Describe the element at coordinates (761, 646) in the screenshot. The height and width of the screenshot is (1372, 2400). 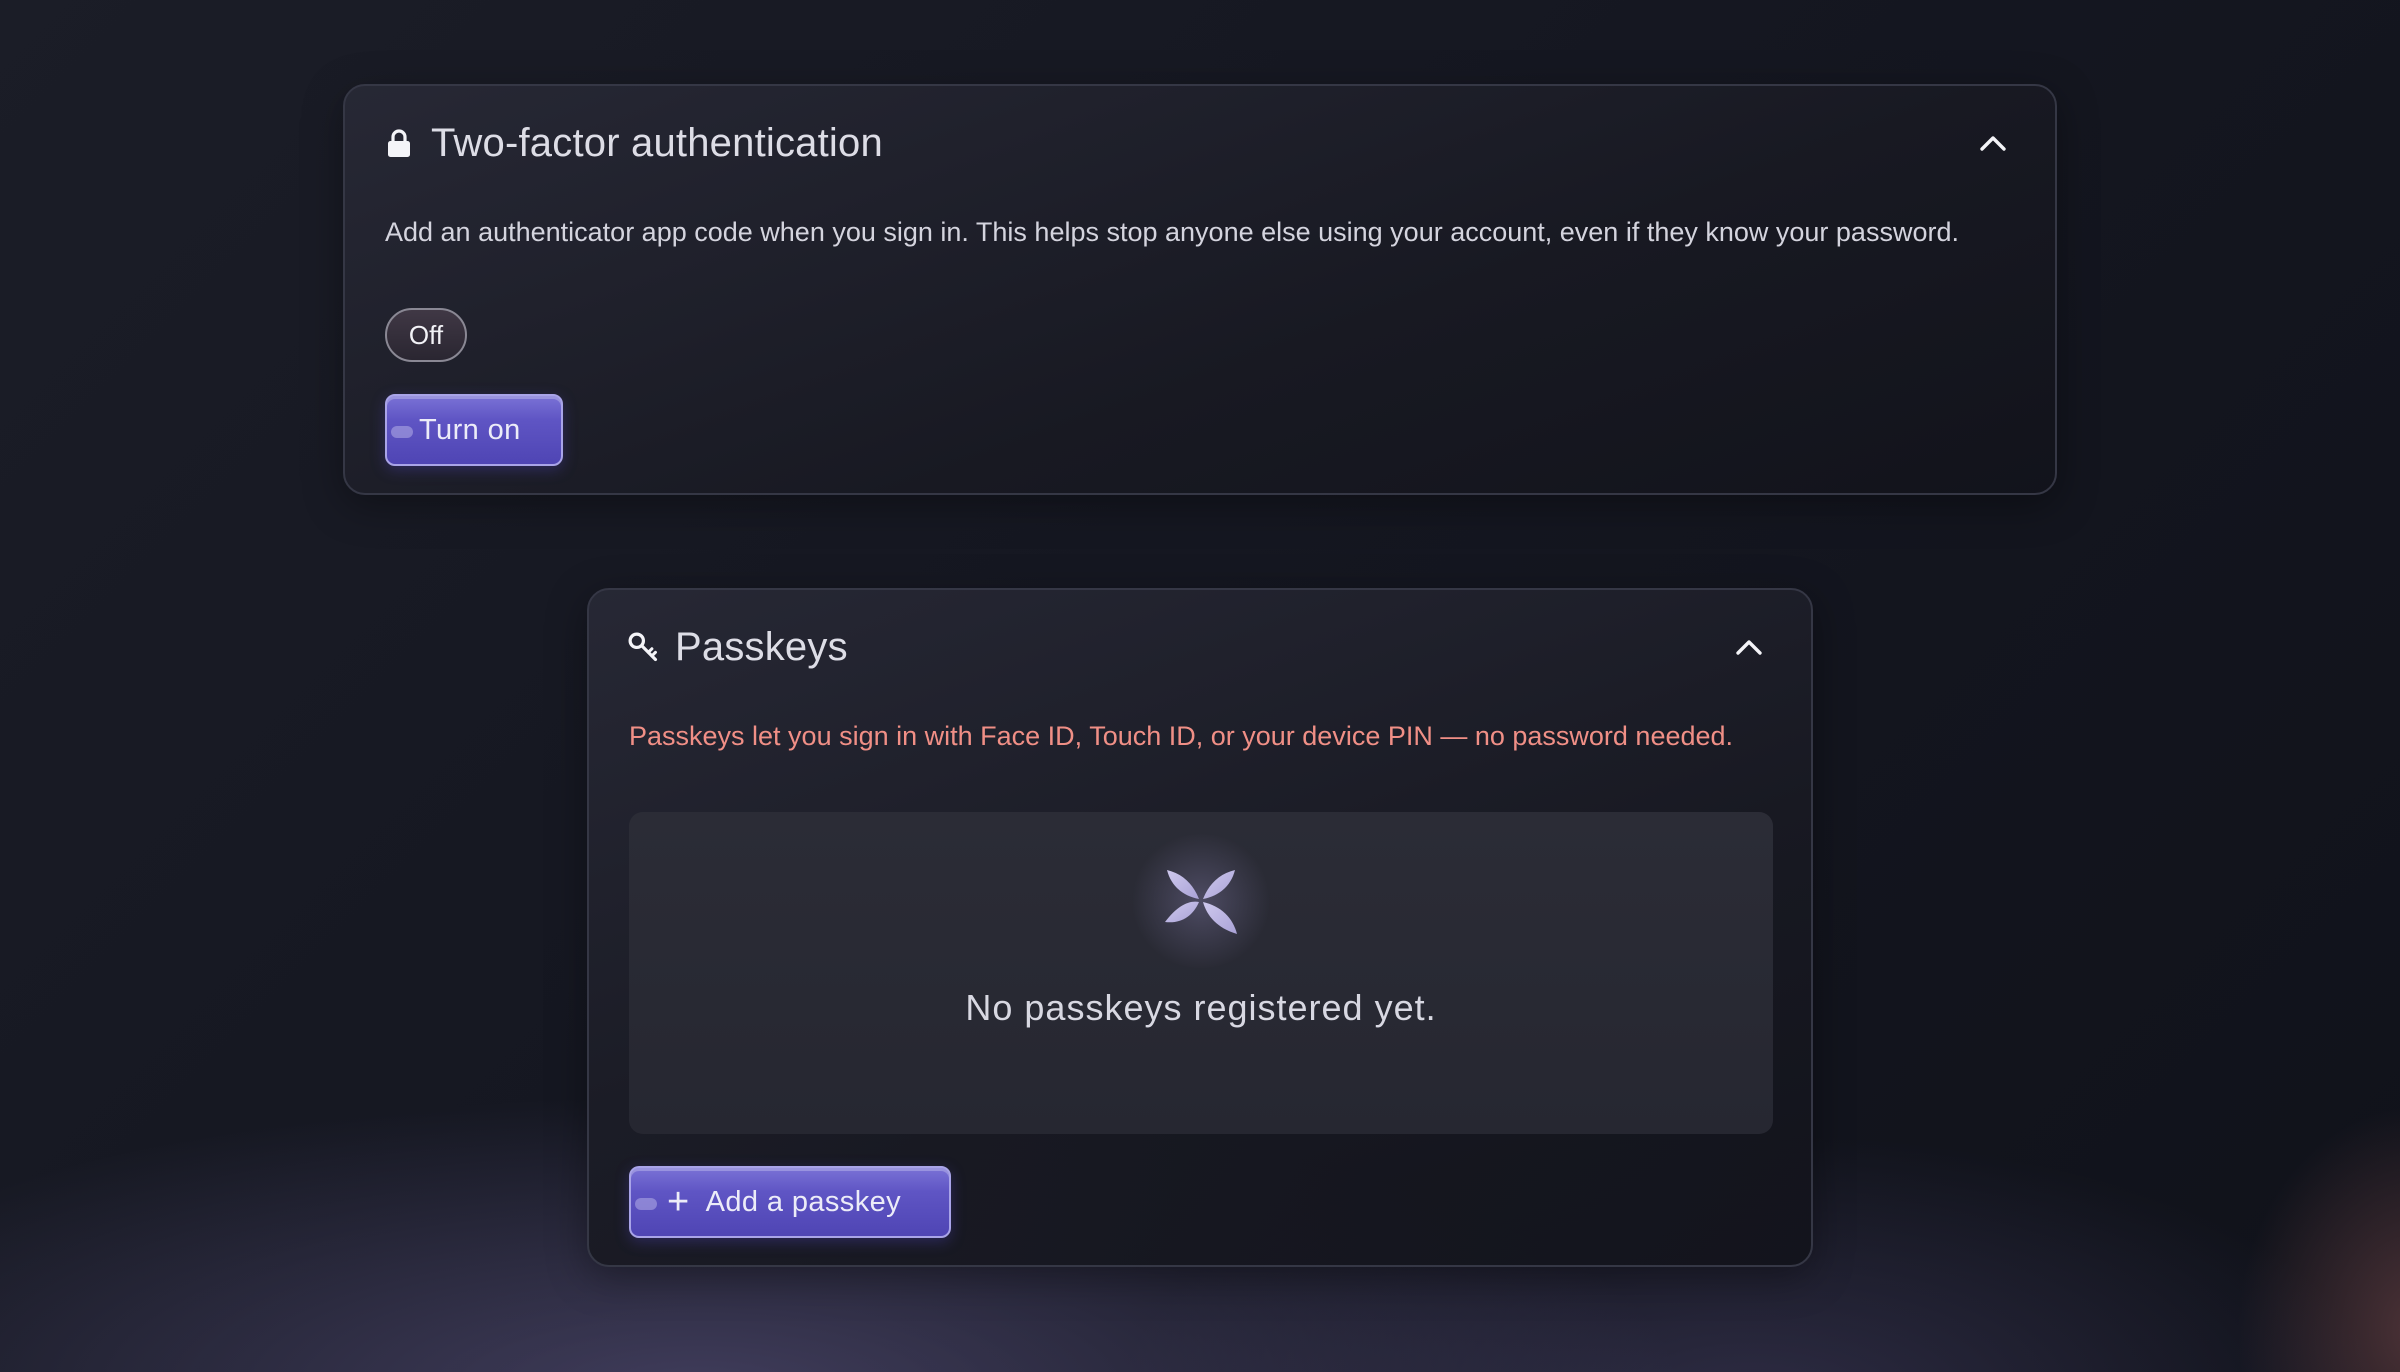
I see `passkeys-title: Passkeys` at that location.